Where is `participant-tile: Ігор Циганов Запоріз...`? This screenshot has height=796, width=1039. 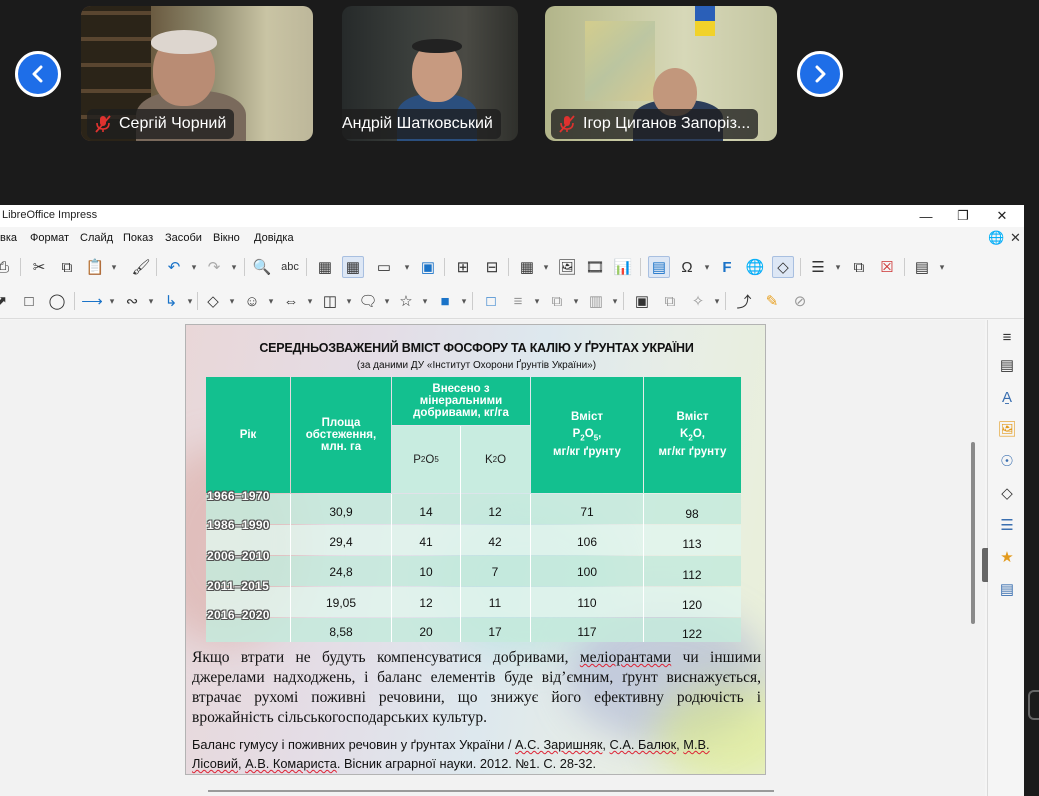 participant-tile: Ігор Циганов Запоріз... is located at coordinates (661, 73).